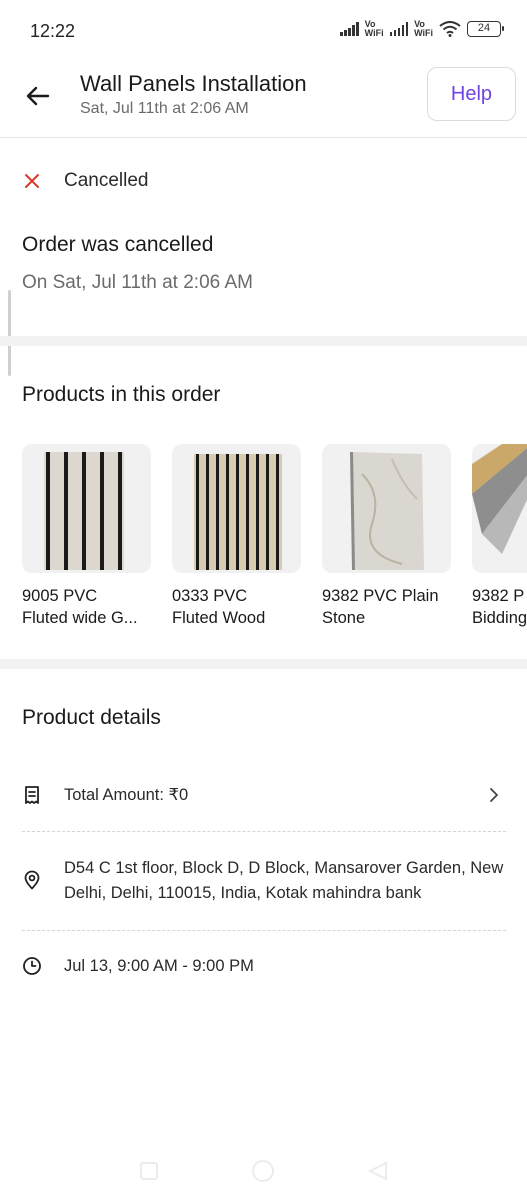 The width and height of the screenshot is (527, 1200). What do you see at coordinates (193, 83) in the screenshot?
I see `page-title: Wall Panels Installation` at bounding box center [193, 83].